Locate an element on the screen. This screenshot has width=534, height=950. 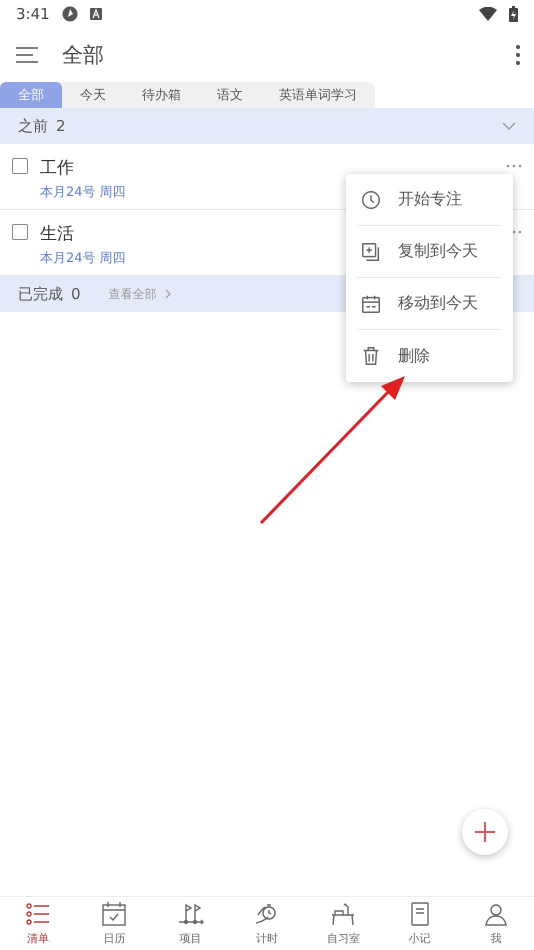
calendar-icon is located at coordinates (114, 914).